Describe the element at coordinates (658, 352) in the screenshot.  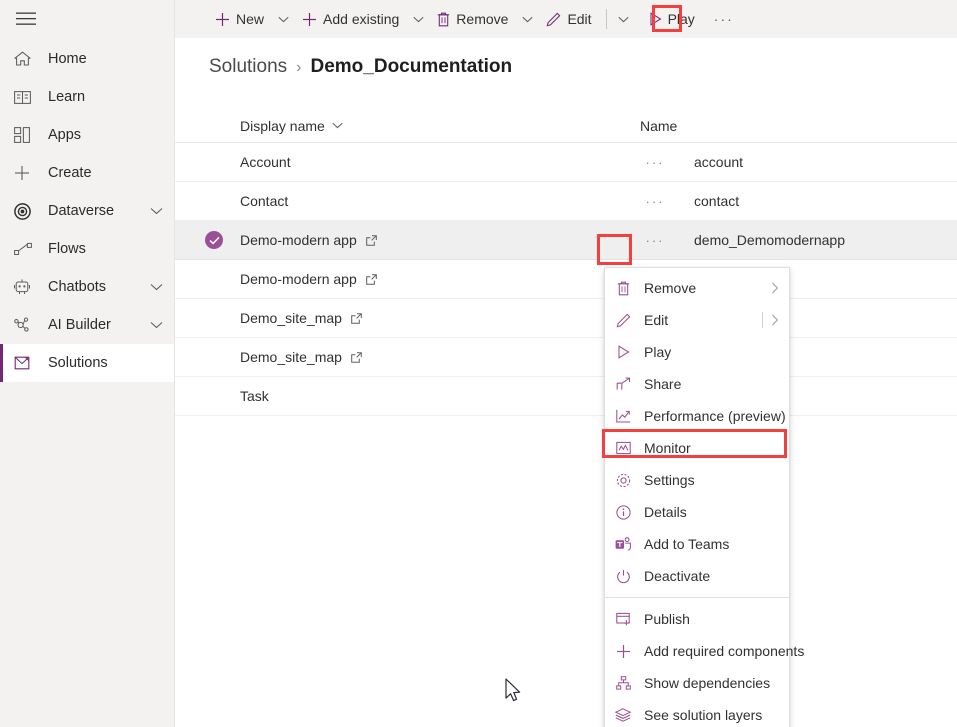
I see `menu-item-label: Play` at that location.